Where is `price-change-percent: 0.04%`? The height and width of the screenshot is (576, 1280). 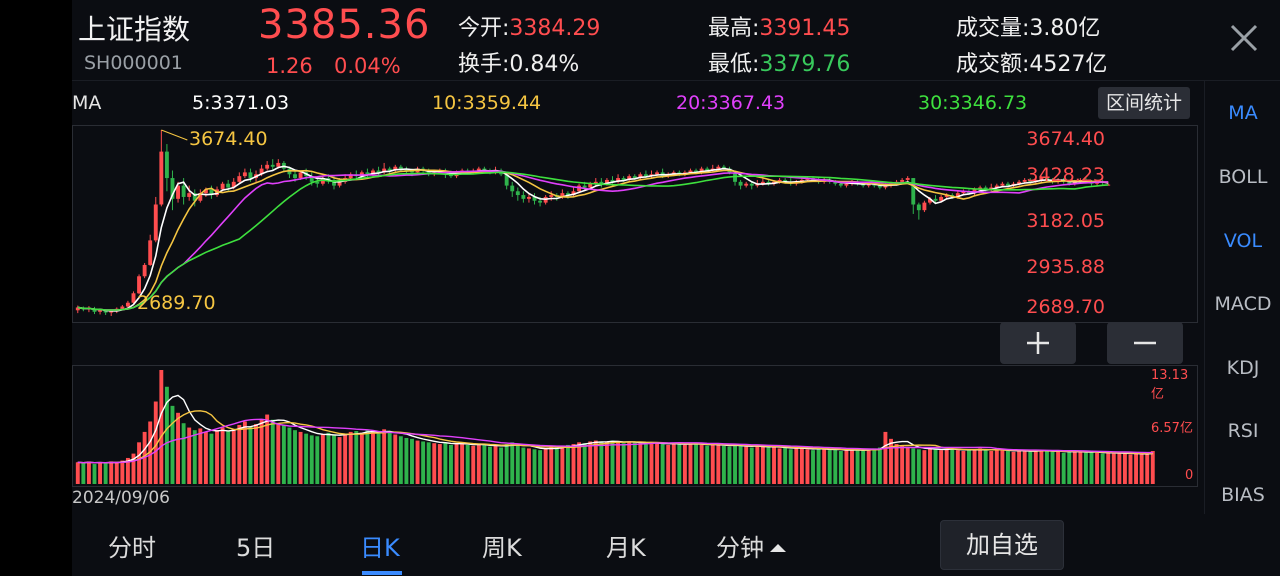 price-change-percent: 0.04% is located at coordinates (367, 66).